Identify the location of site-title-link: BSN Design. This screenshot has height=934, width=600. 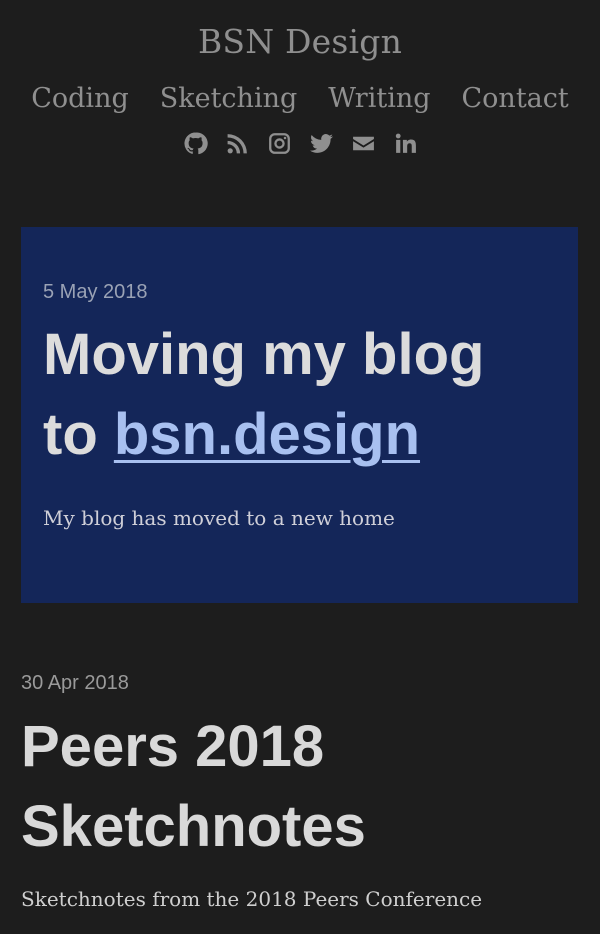
(300, 30).